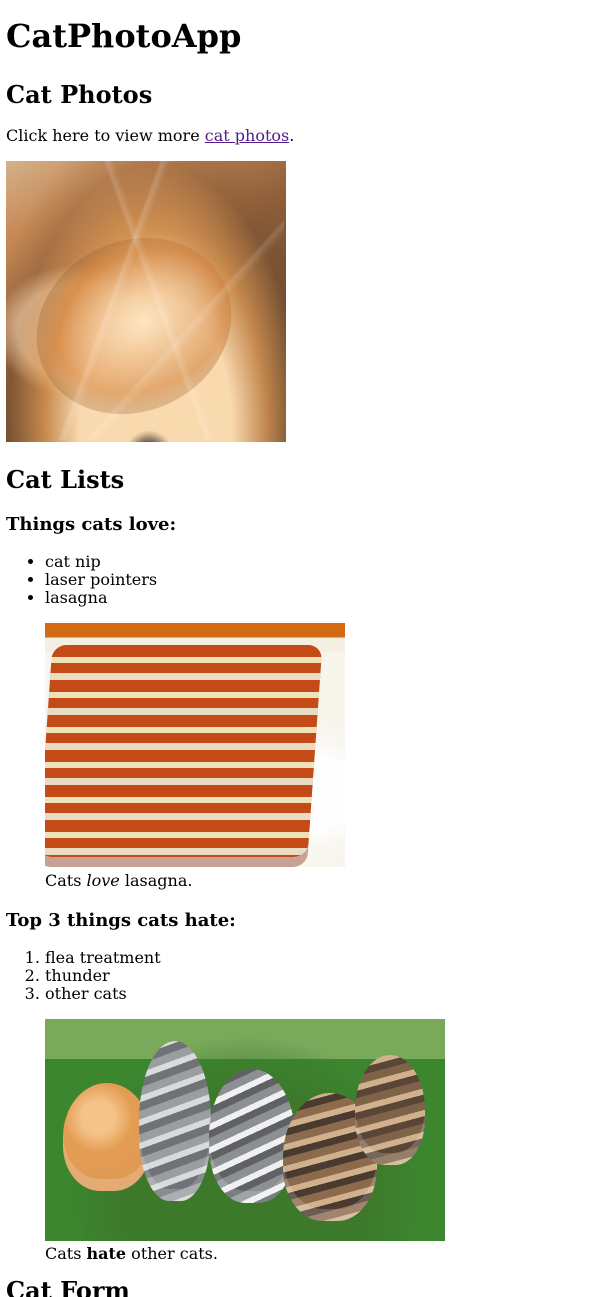 This screenshot has width=610, height=1297. I want to click on kittens-image, so click(245, 1130).